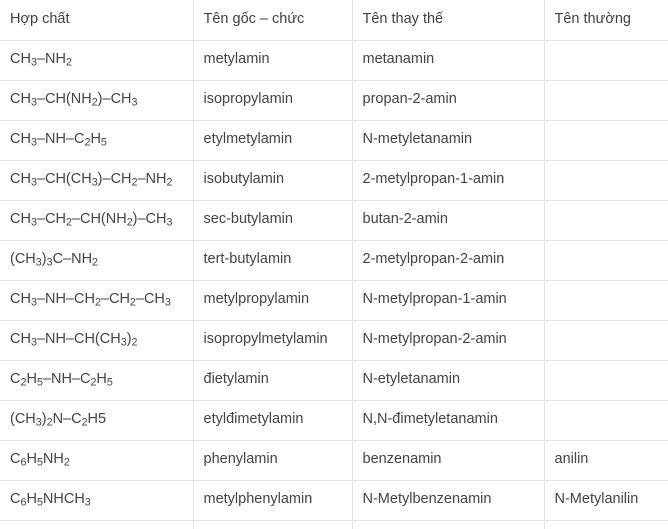 The image size is (668, 529). What do you see at coordinates (97, 140) in the screenshot?
I see `cell-compound: CH3–NH–C2H5` at bounding box center [97, 140].